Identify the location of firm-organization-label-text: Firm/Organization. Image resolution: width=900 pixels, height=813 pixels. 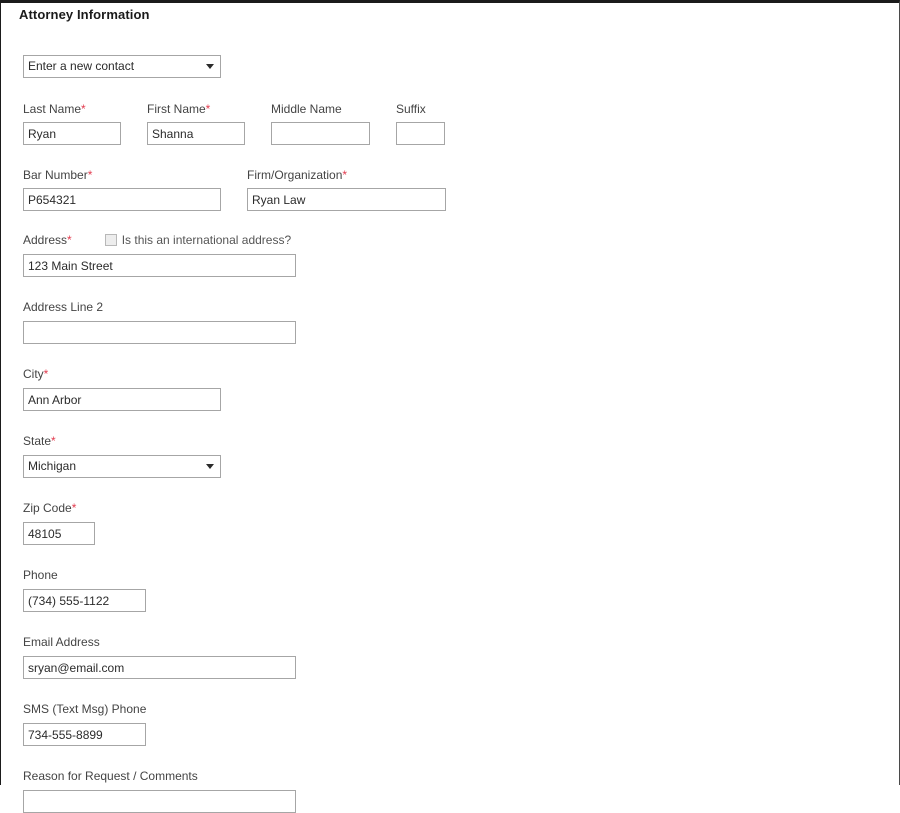
(295, 175).